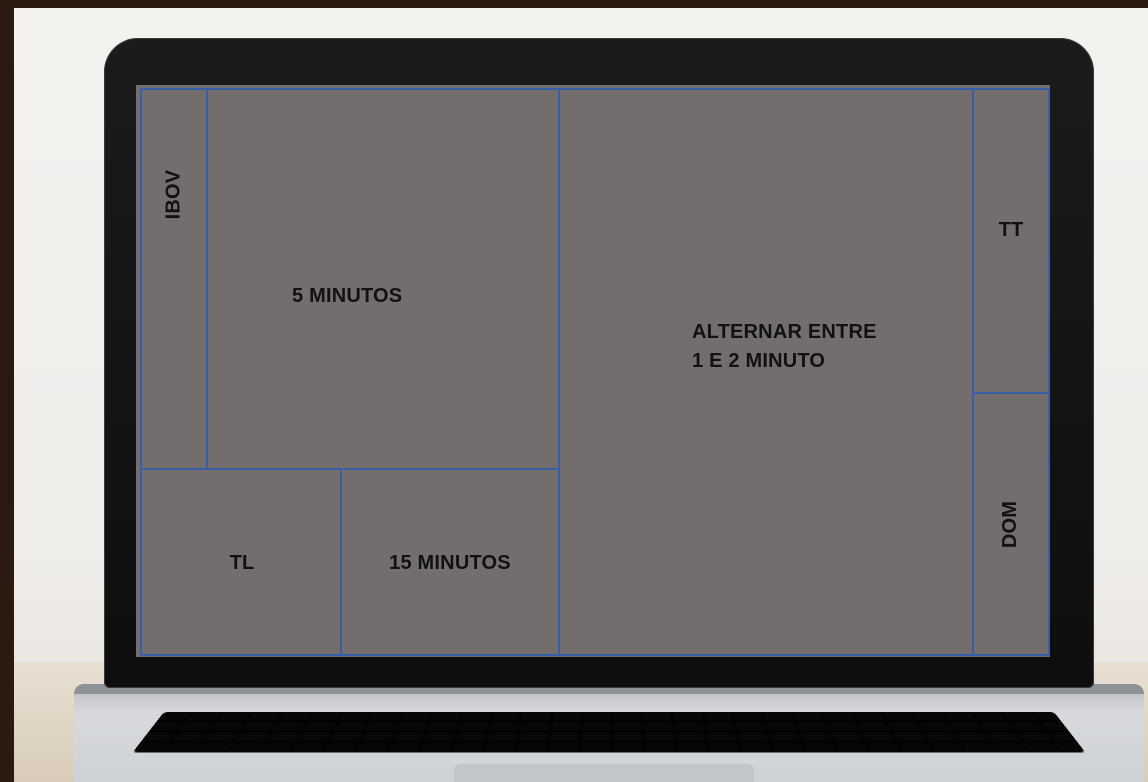 This screenshot has height=782, width=1148. What do you see at coordinates (604, 773) in the screenshot?
I see `trackpad` at bounding box center [604, 773].